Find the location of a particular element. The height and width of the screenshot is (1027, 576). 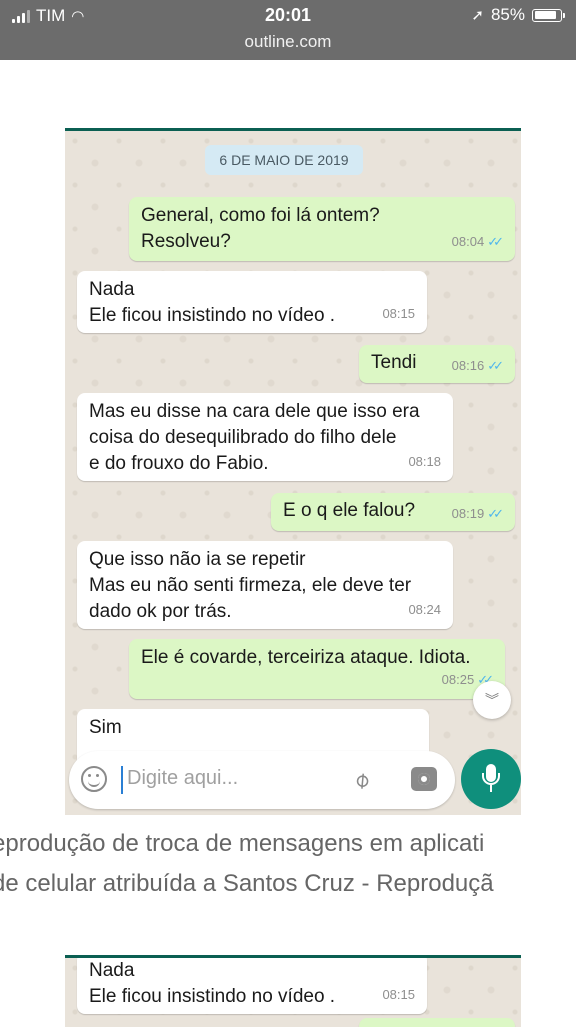

battery-icon is located at coordinates (548, 15).